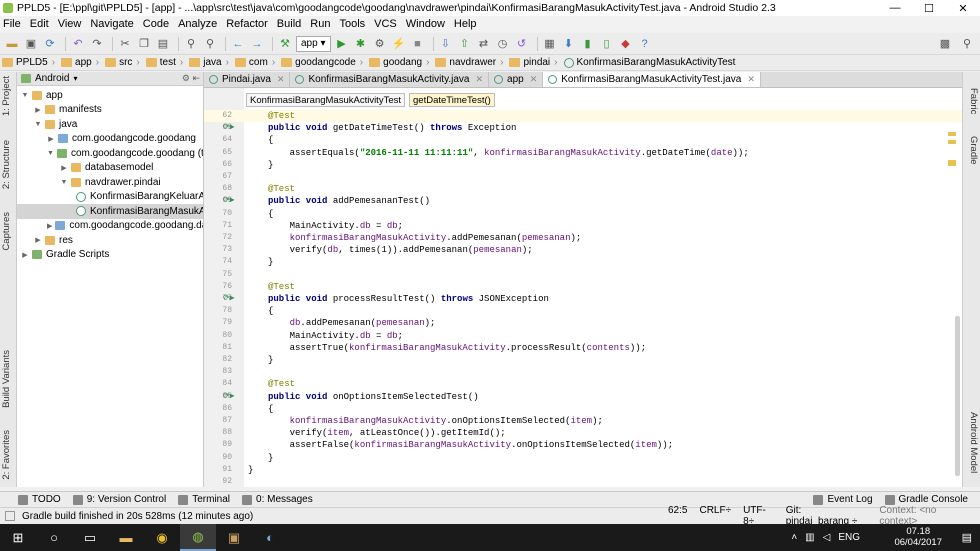 This screenshot has height=551, width=980. I want to click on task-view-icon: ▭, so click(90, 537).